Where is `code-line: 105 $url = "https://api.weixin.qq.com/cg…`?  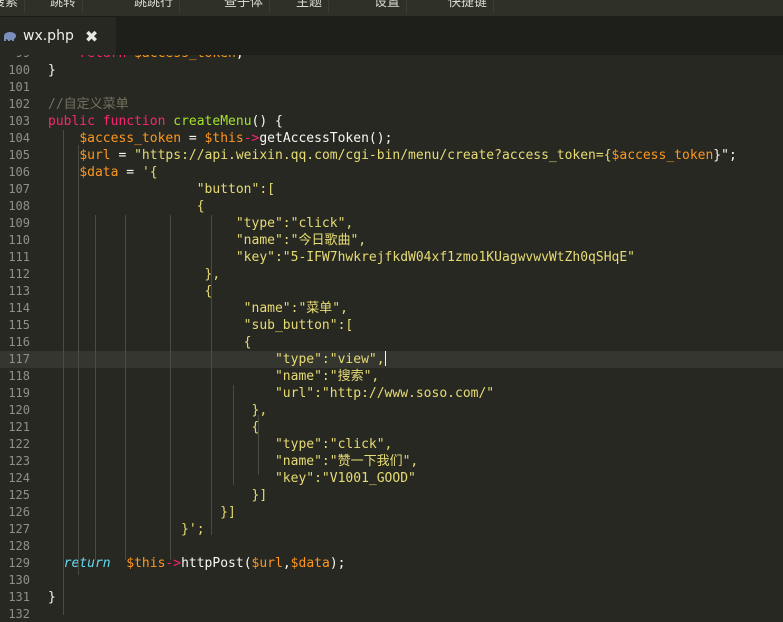
code-line: 105 $url = "https://api.weixin.qq.com/cg… is located at coordinates (391, 155).